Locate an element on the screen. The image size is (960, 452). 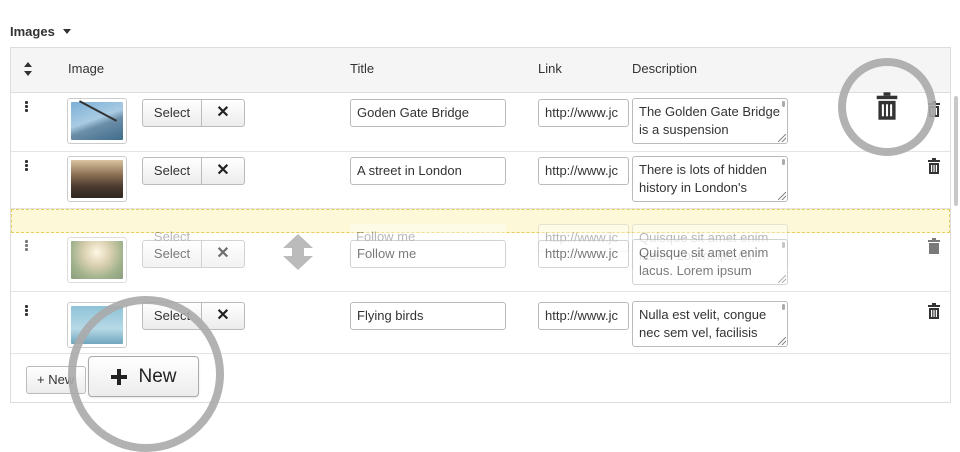
description-text: The Golden Gate Bridge is a suspension is located at coordinates (709, 120).